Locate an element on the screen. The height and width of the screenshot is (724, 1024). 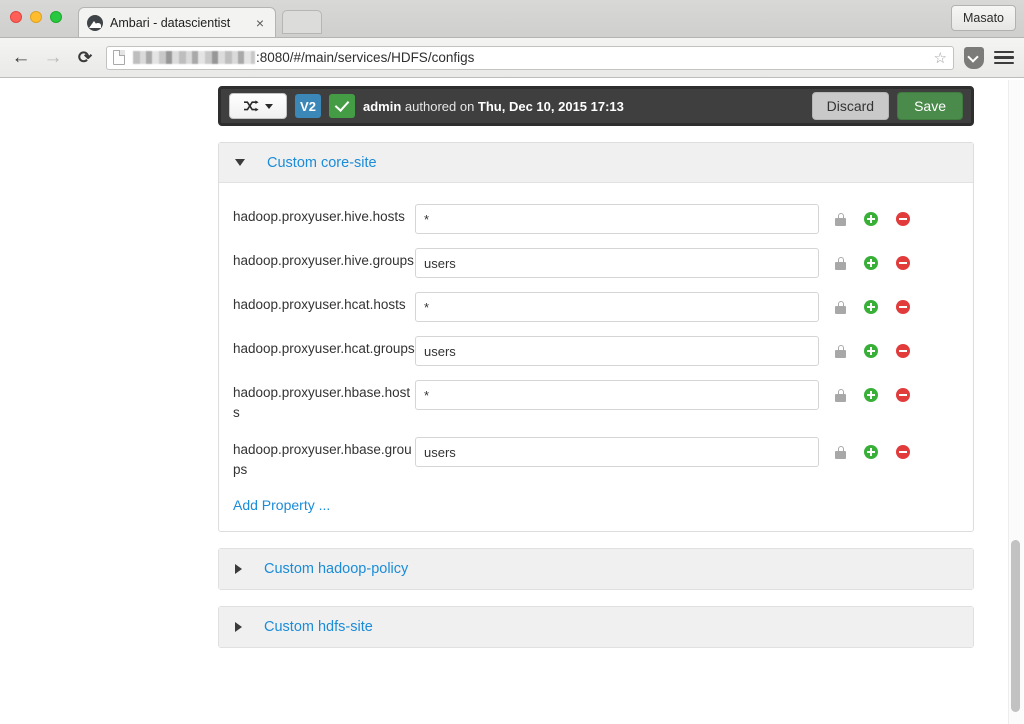
panel-header-custom-hadoop-policy: Custom hadoop-policy is located at coordinates (596, 569).